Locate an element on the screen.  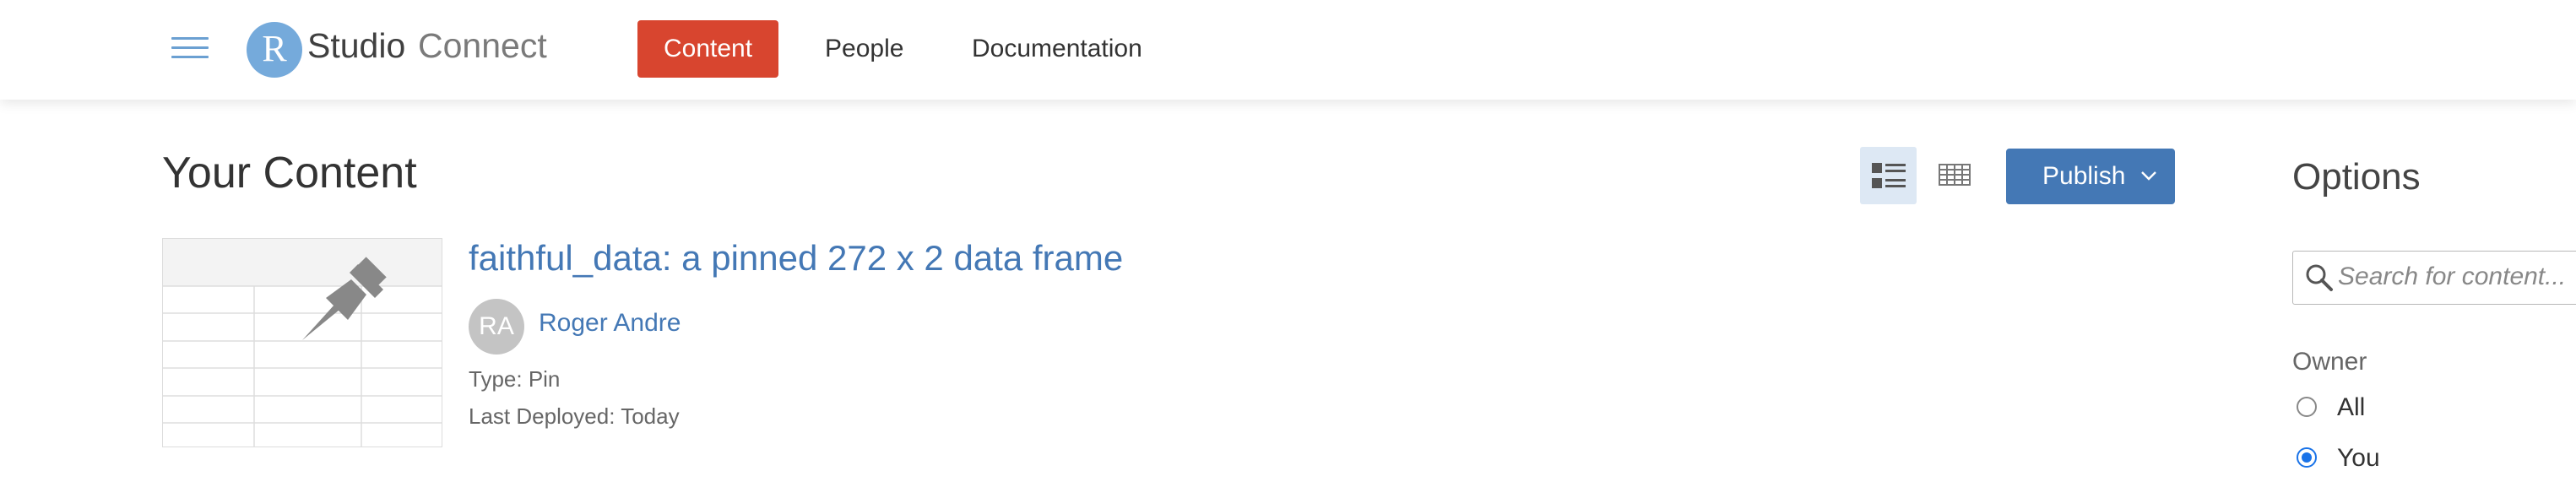
nav-tab-documentation: Documentation is located at coordinates (1057, 49).